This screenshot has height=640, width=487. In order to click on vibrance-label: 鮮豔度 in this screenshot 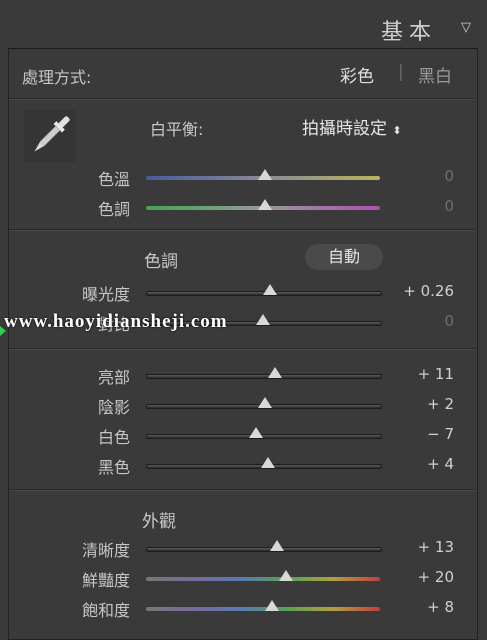, I will do `click(105, 580)`.